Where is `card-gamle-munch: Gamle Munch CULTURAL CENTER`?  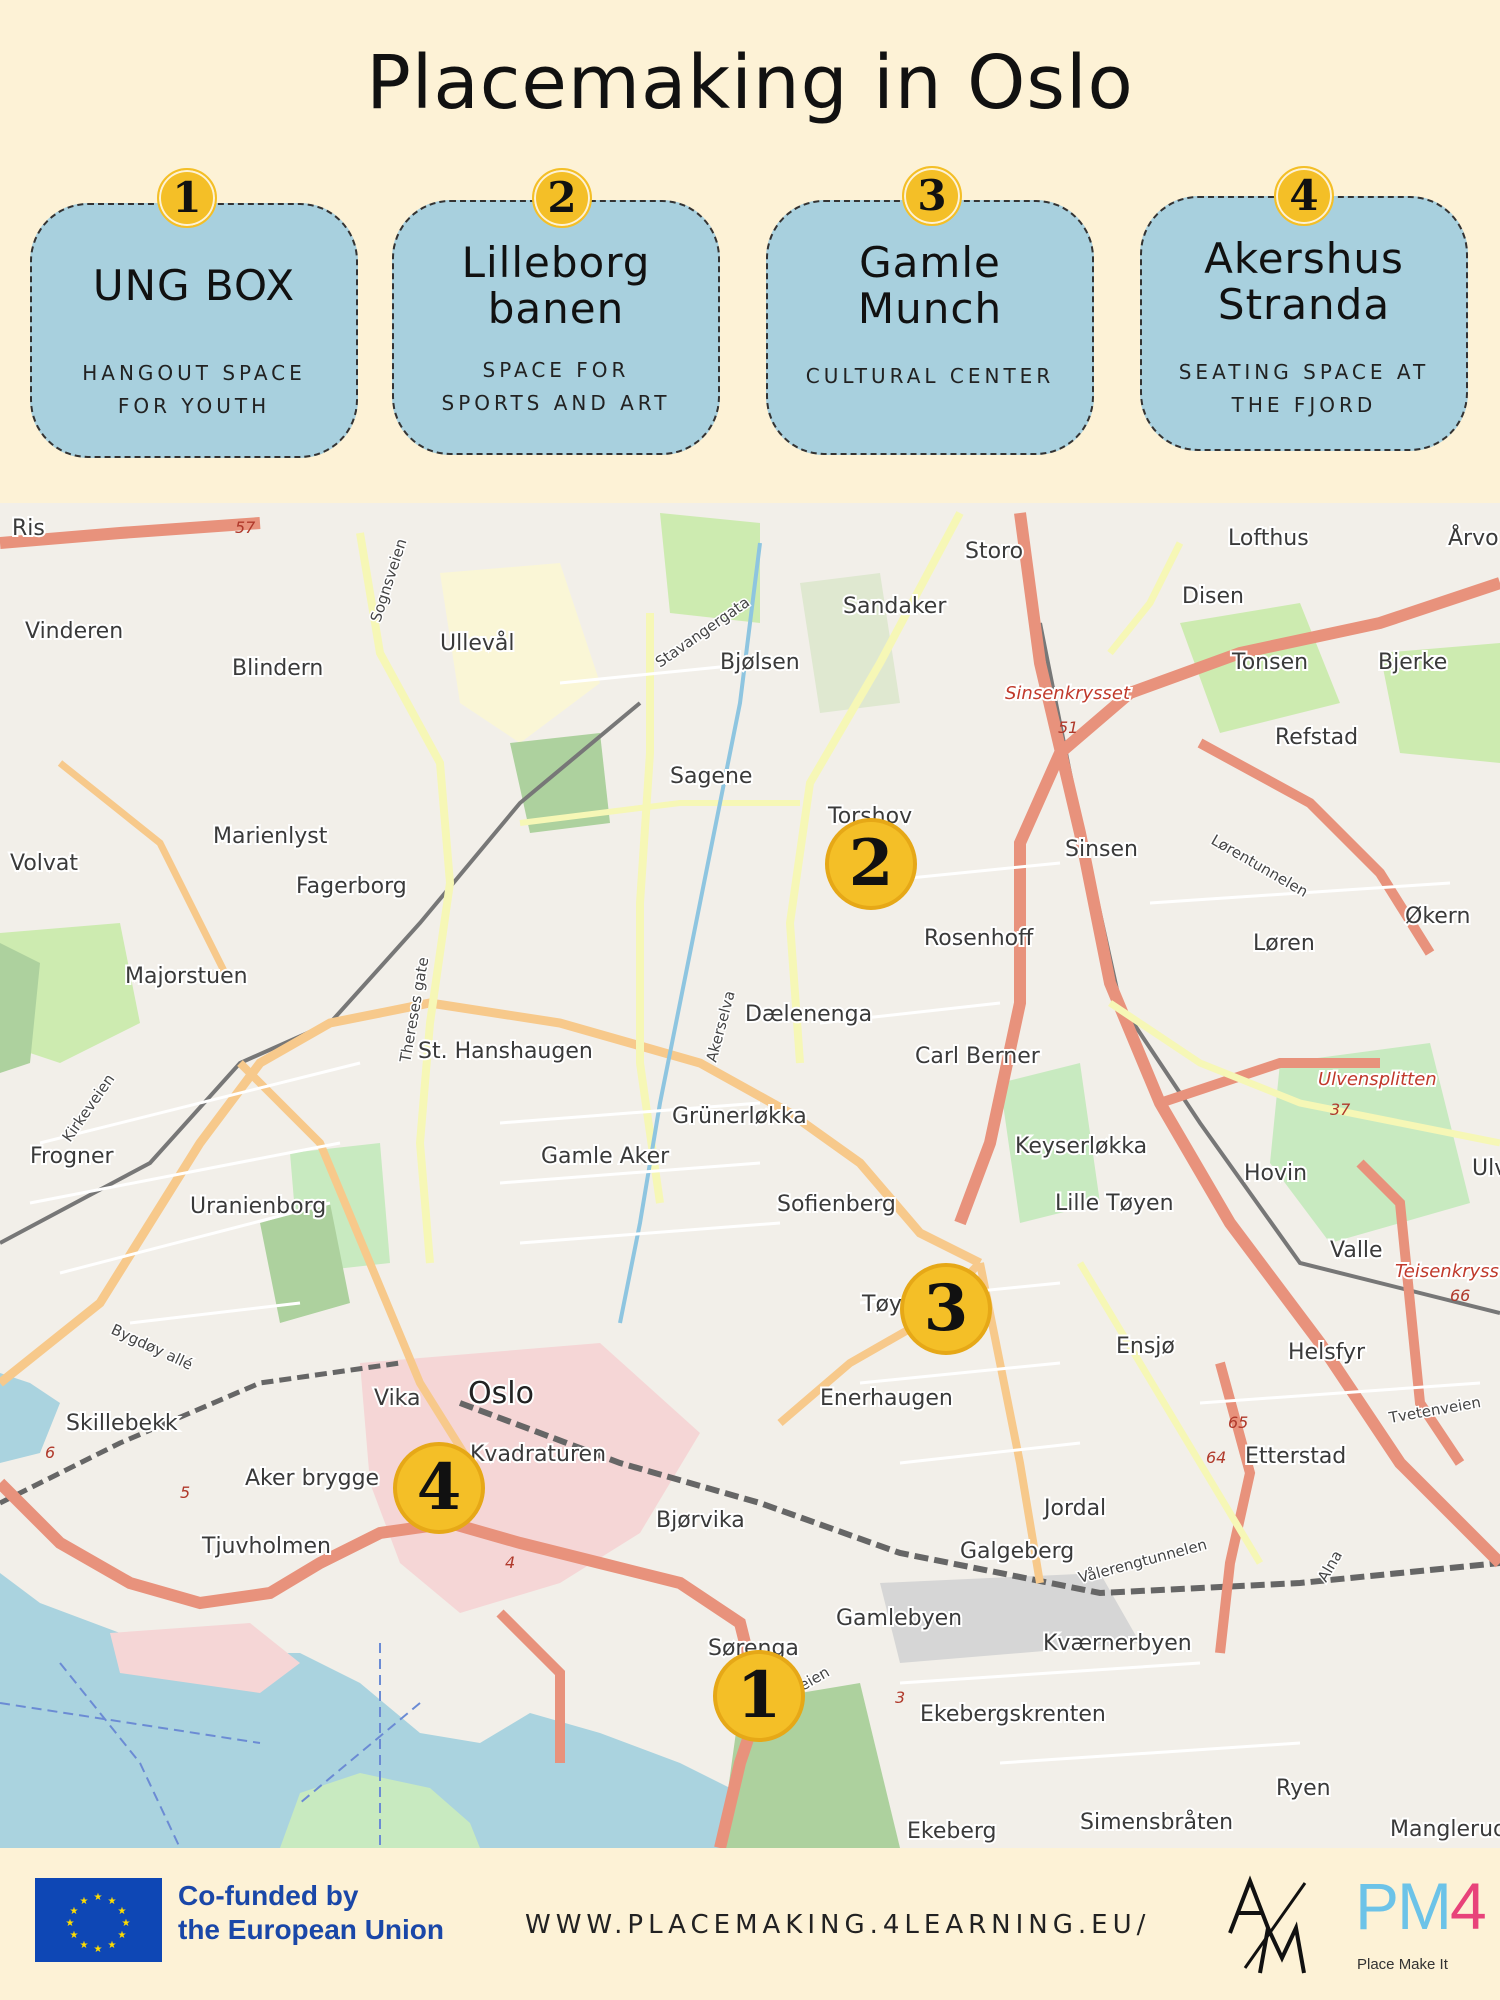
card-gamle-munch: Gamle Munch CULTURAL CENTER is located at coordinates (930, 327).